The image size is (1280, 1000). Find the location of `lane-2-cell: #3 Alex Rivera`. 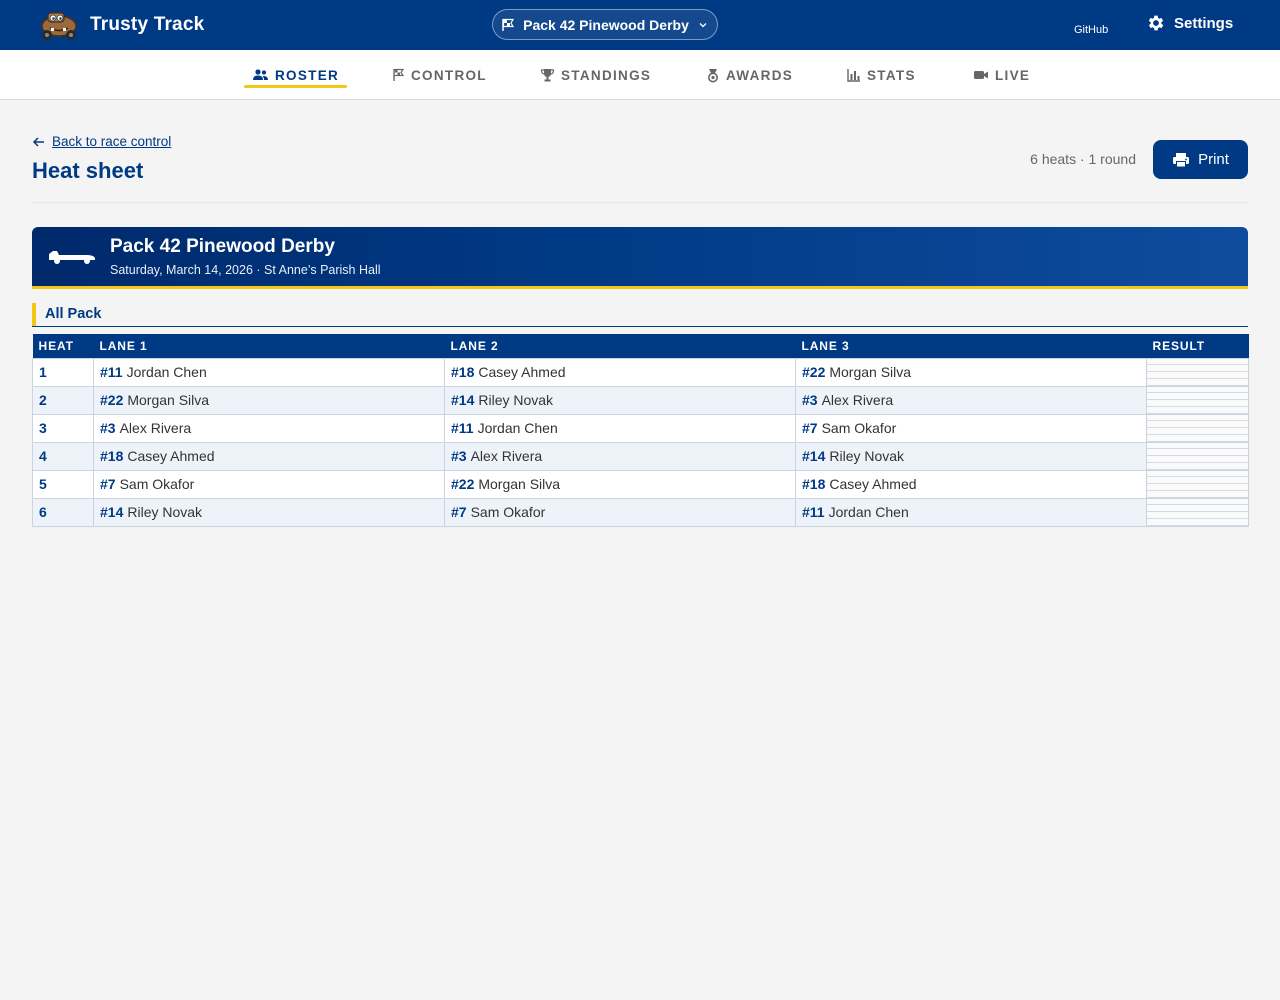

lane-2-cell: #3 Alex Rivera is located at coordinates (620, 456).